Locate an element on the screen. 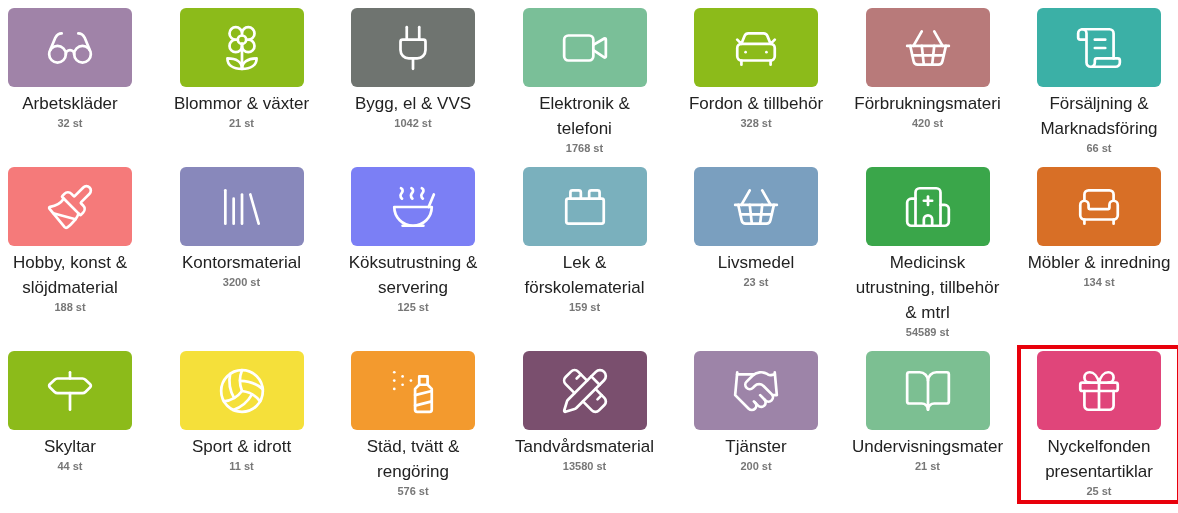 Image resolution: width=1178 pixels, height=513 pixels. category-label: Tandvårdsmaterial is located at coordinates (584, 447).